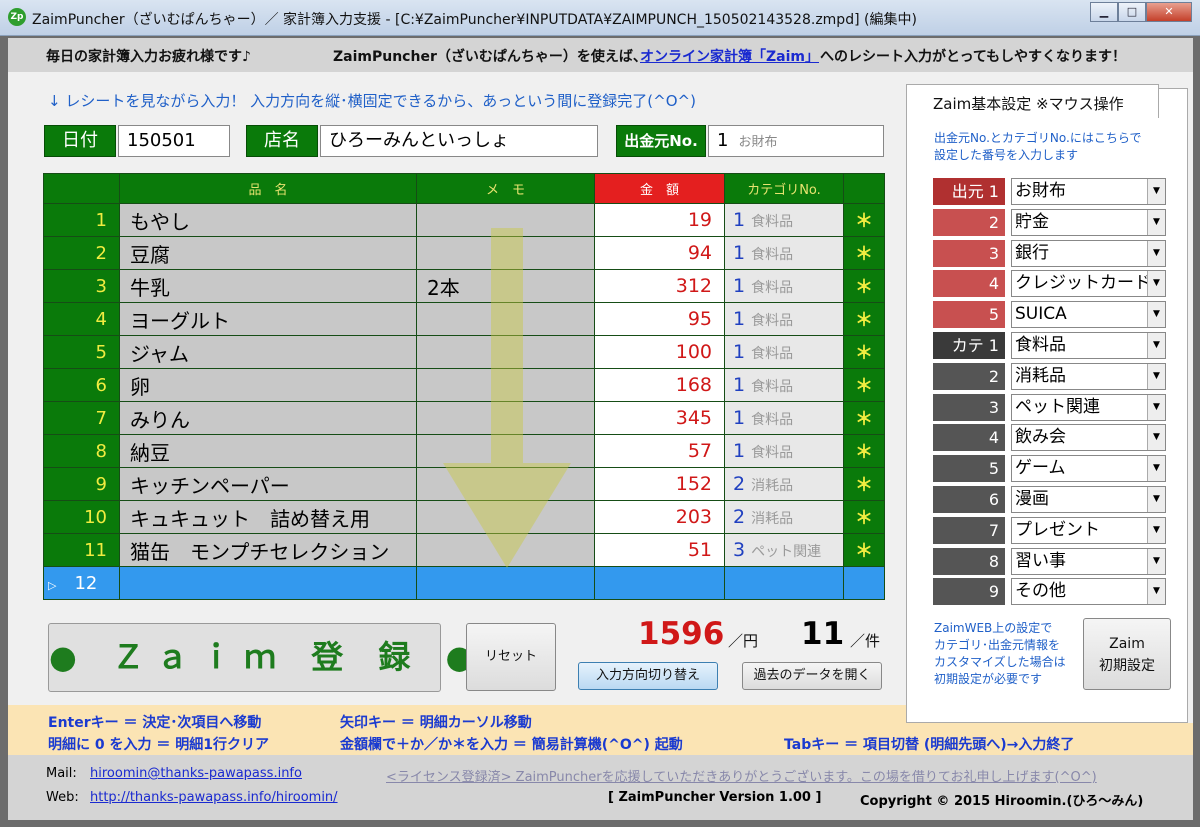 Image resolution: width=1200 pixels, height=827 pixels. Describe the element at coordinates (648, 676) in the screenshot. I see `toggle-direction-button: 入力方向切り替え` at that location.